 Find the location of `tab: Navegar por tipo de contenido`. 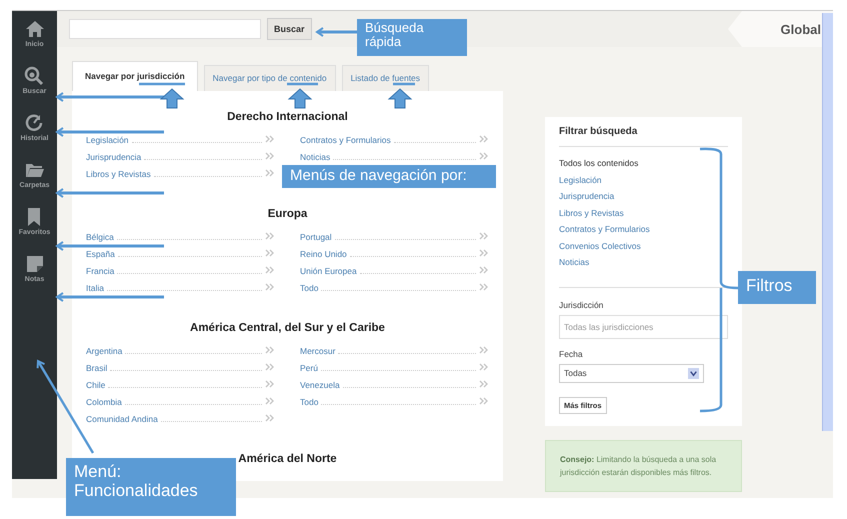

tab: Navegar por tipo de contenido is located at coordinates (270, 78).